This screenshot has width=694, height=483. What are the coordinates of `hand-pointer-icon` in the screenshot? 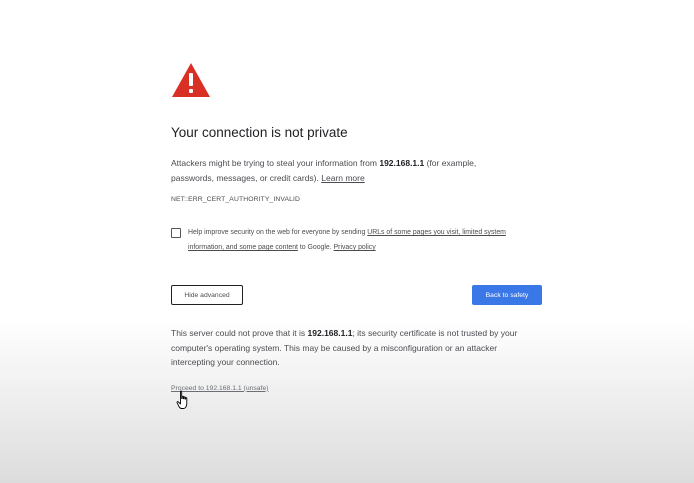 It's located at (182, 399).